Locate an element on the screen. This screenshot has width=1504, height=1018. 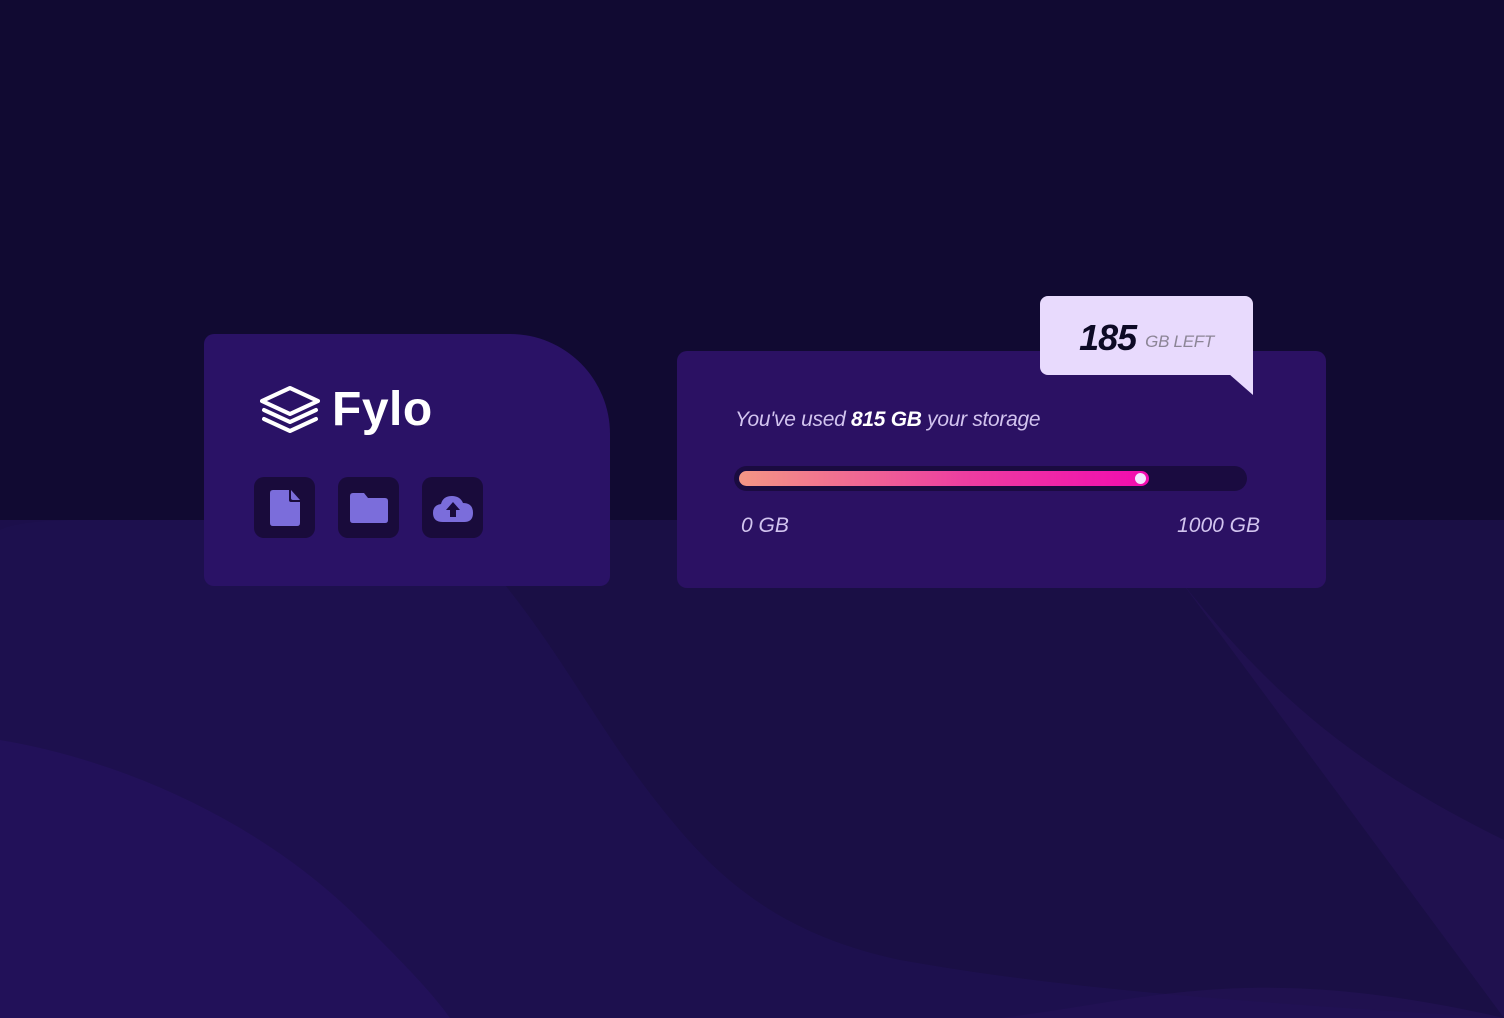
cloud-upload-icon is located at coordinates (452, 508).